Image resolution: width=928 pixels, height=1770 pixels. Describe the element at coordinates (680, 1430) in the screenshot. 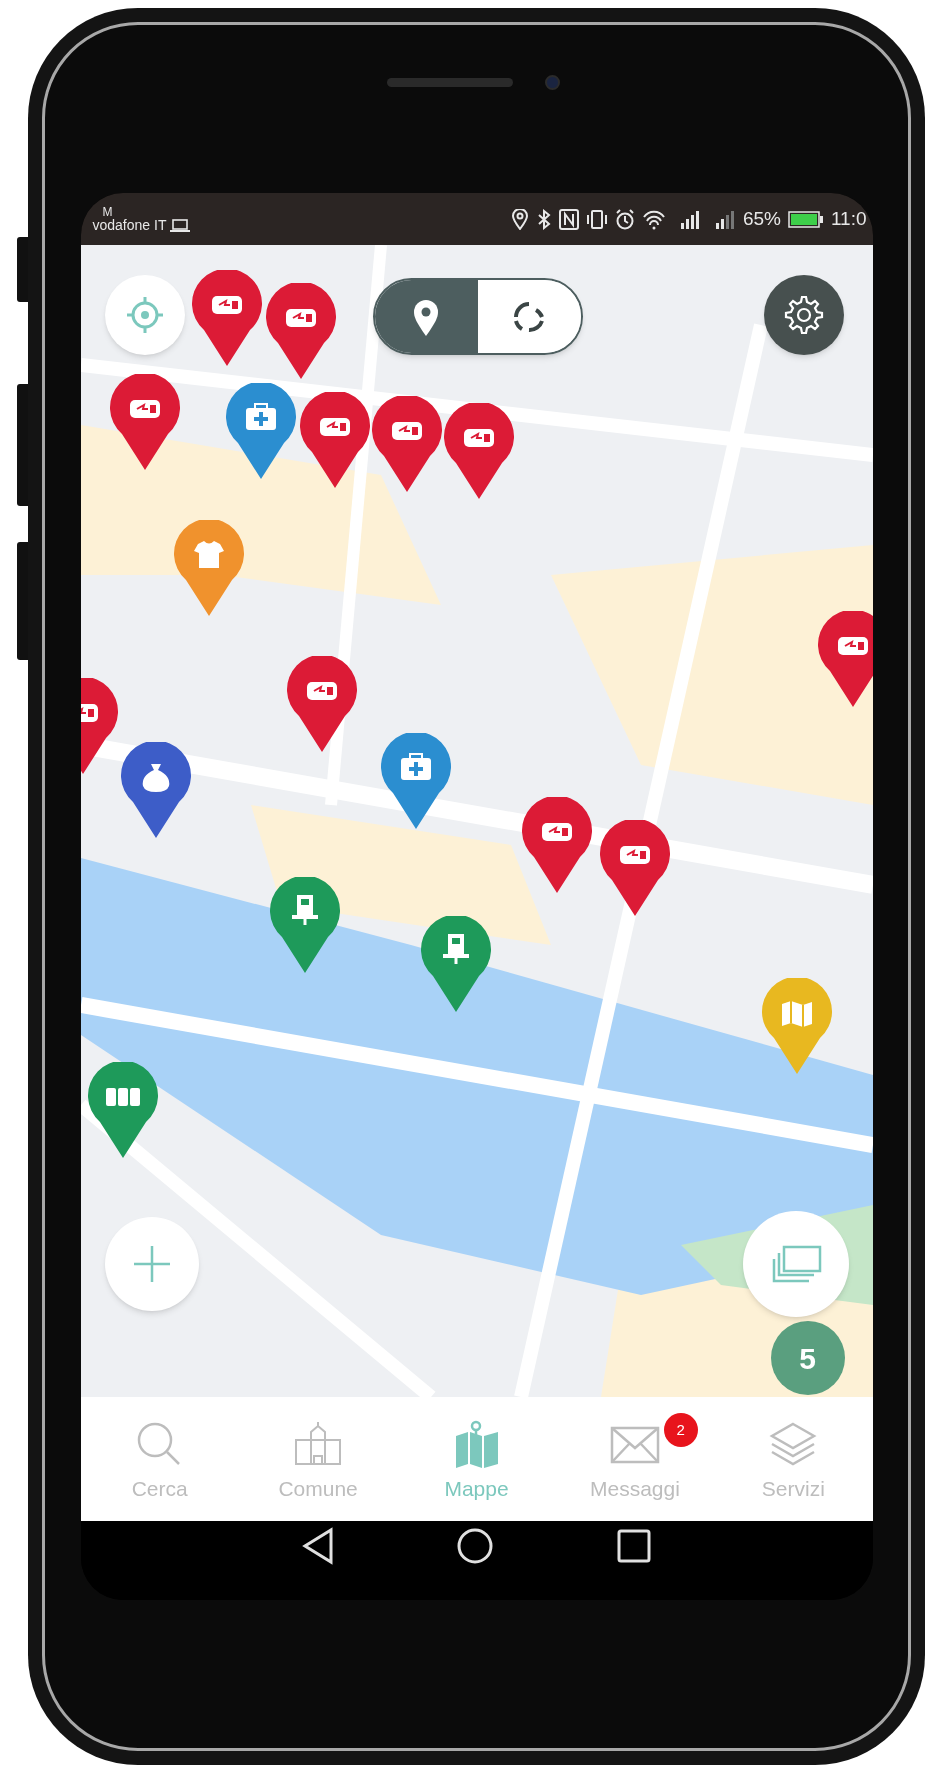

I see `unread-badge: 2` at that location.